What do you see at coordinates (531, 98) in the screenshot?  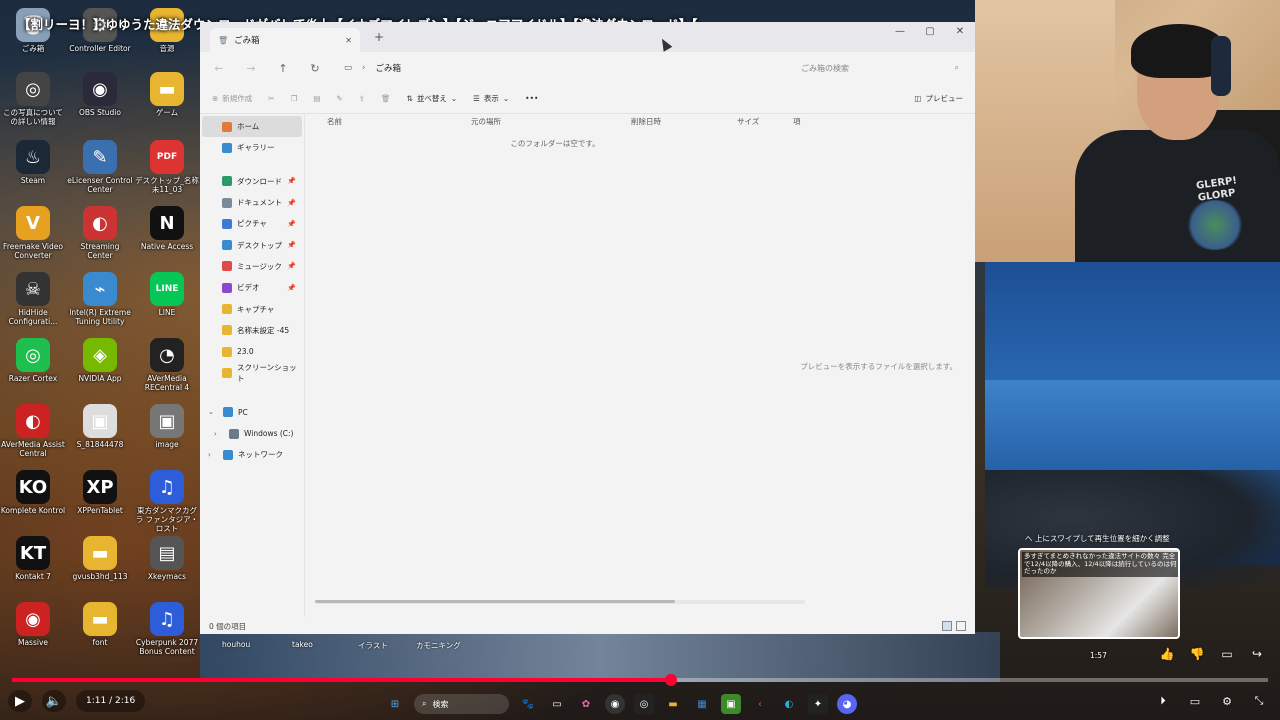 I see `more-options-button: •••` at bounding box center [531, 98].